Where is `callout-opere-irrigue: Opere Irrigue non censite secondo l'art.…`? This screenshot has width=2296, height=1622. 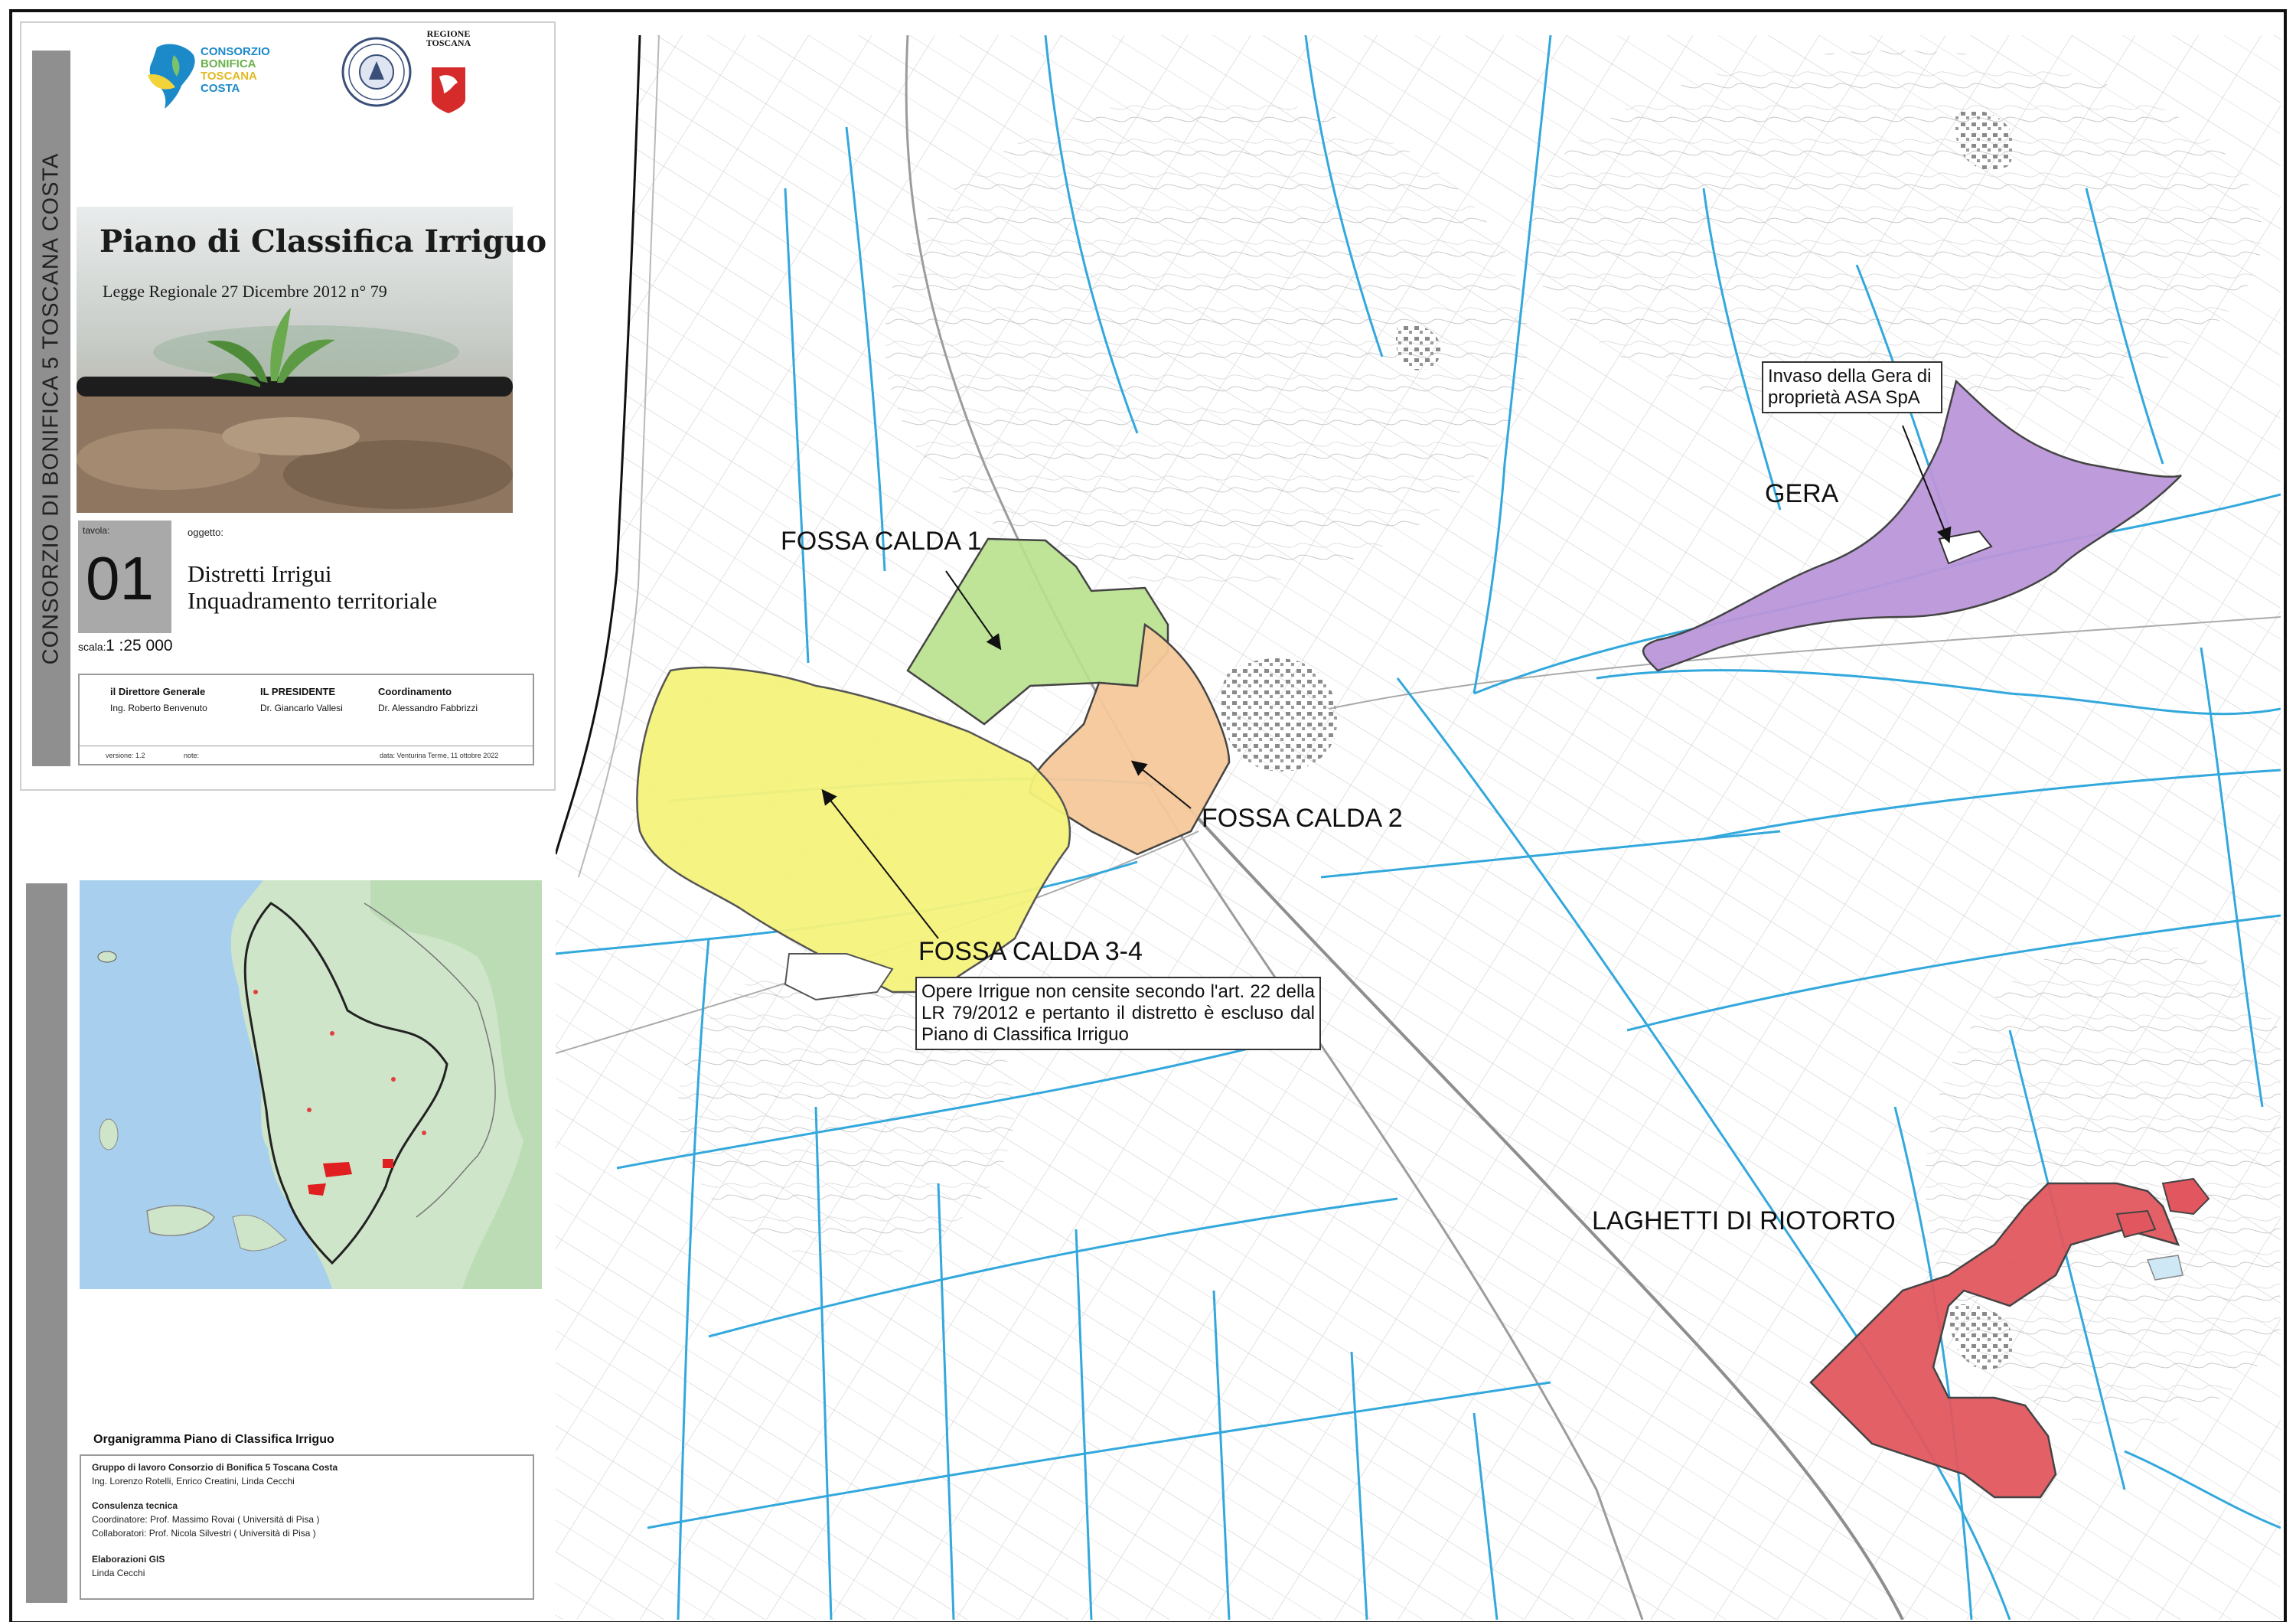 callout-opere-irrigue: Opere Irrigue non censite secondo l'art.… is located at coordinates (1118, 1014).